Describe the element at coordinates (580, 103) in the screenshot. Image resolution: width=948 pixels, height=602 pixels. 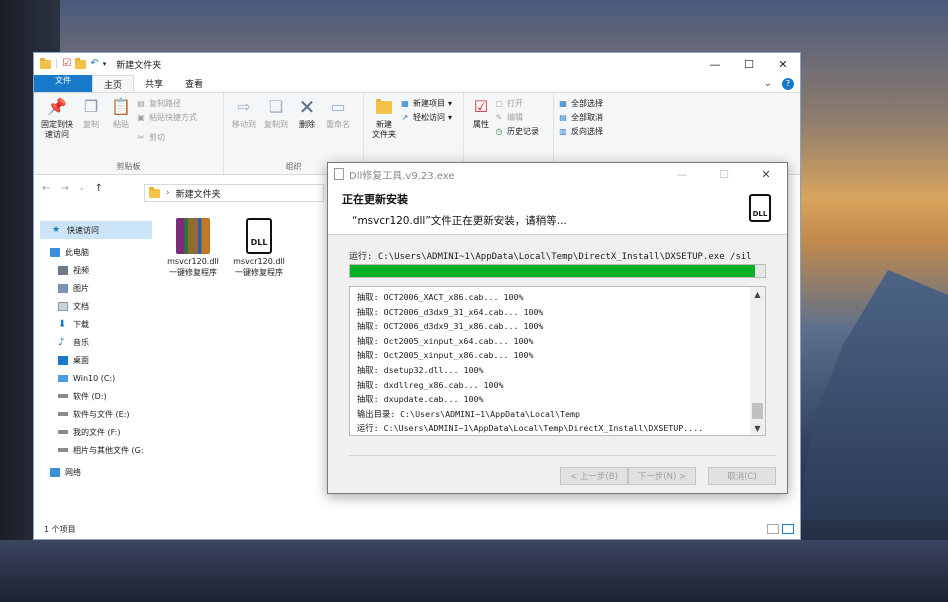
I see `select-all-button: ▦ 全部选择` at that location.